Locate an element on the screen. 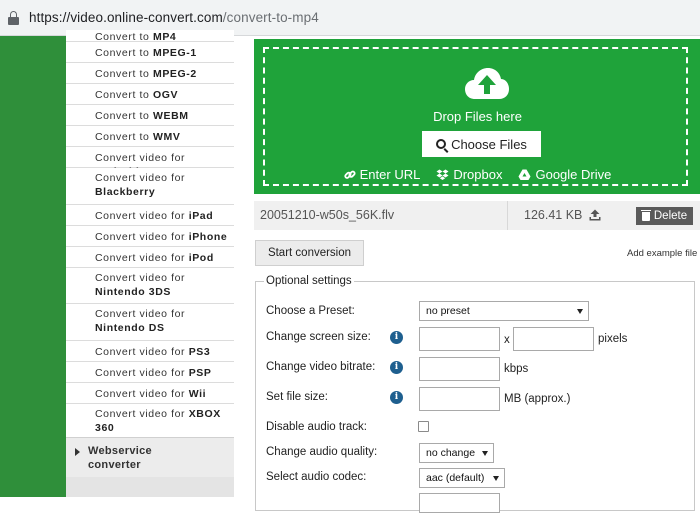  sidebar-item: Convert video for iPod is located at coordinates (150, 257).